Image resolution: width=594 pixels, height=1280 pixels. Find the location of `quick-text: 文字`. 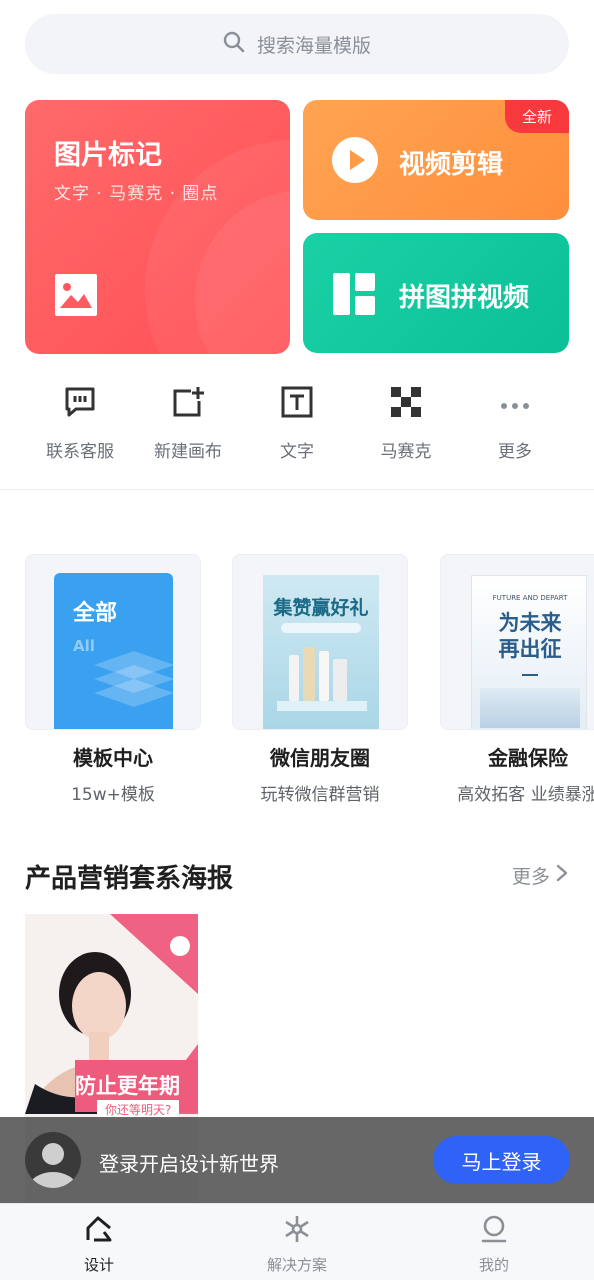

quick-text: 文字 is located at coordinates (297, 425).